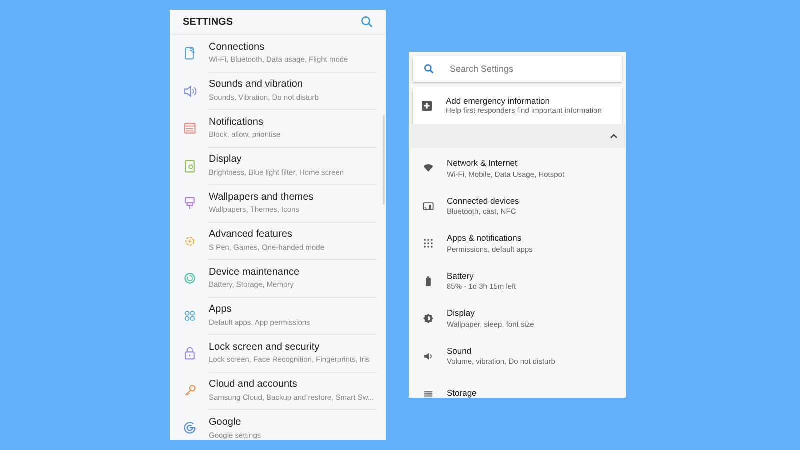  Describe the element at coordinates (189, 316) in the screenshot. I see `four-circles-icon` at that location.